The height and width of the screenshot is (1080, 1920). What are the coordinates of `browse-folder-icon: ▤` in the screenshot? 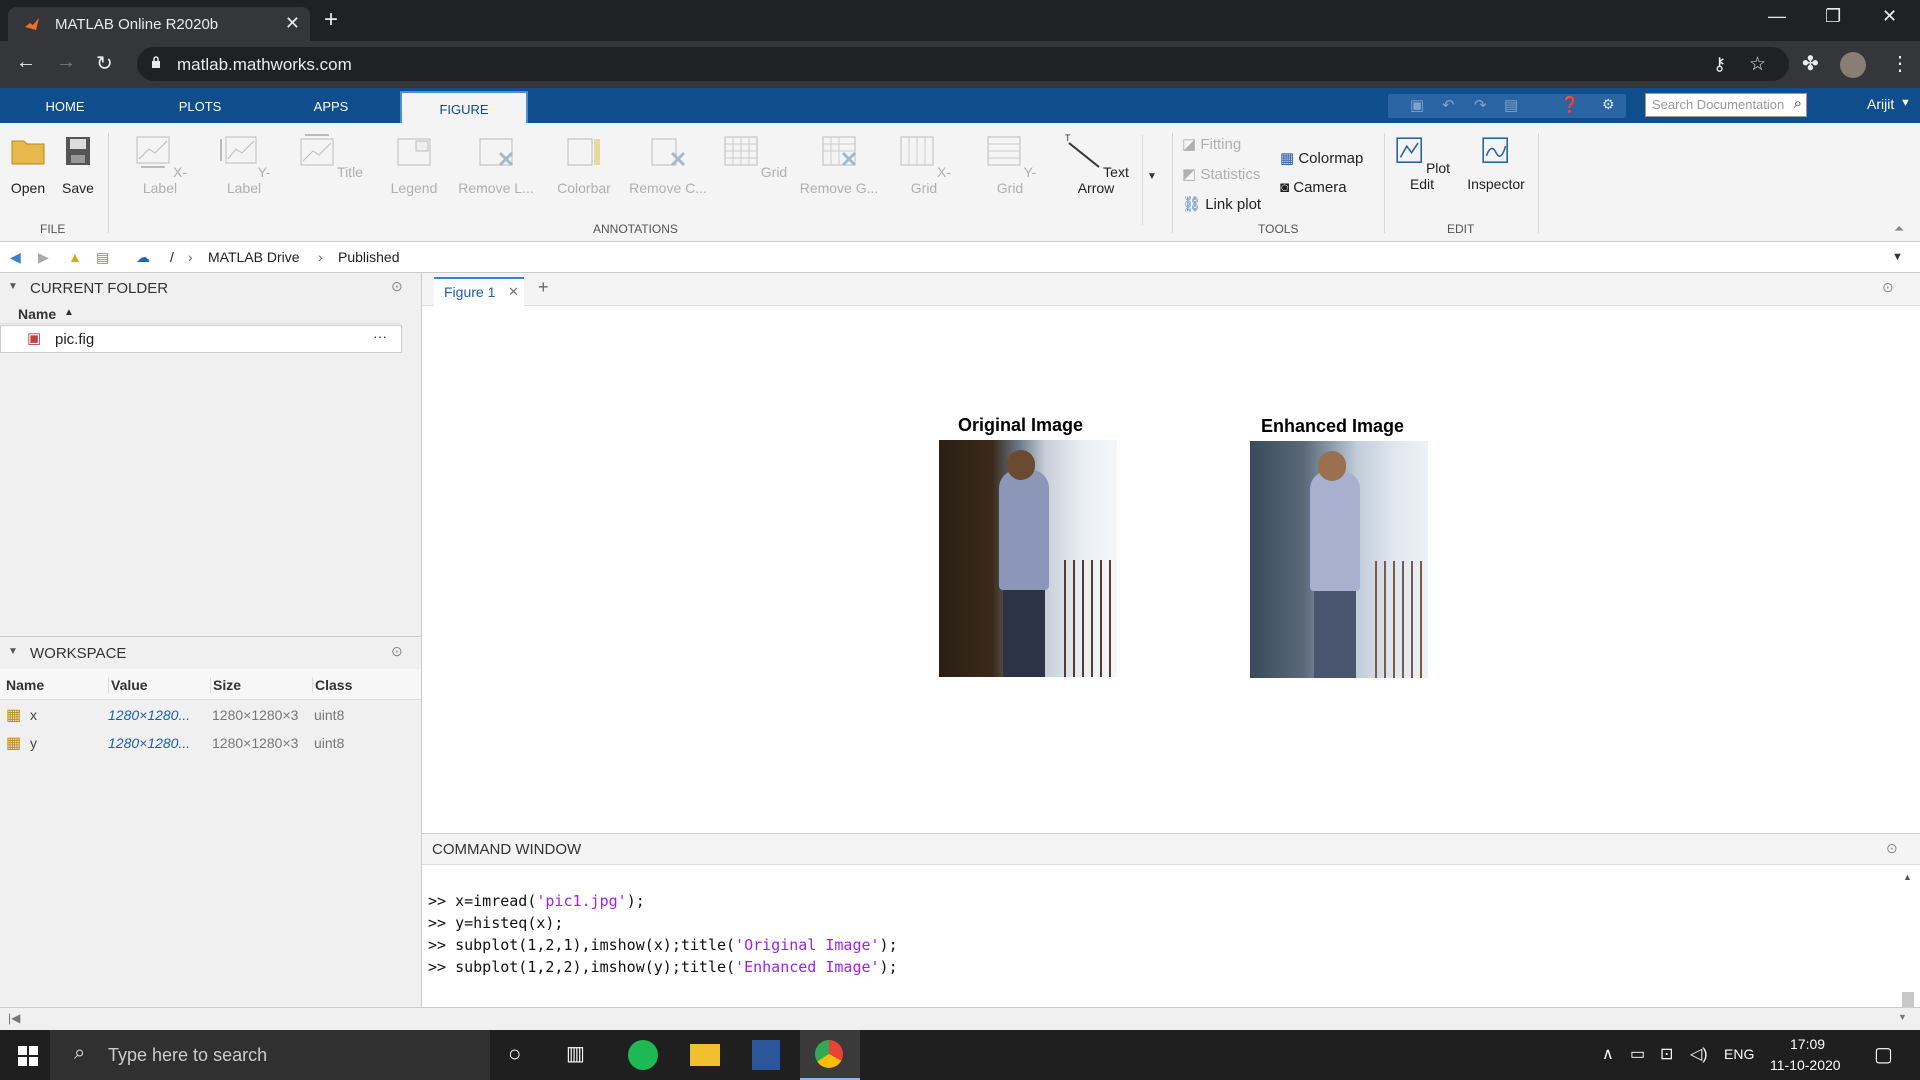 It's located at (102, 257).